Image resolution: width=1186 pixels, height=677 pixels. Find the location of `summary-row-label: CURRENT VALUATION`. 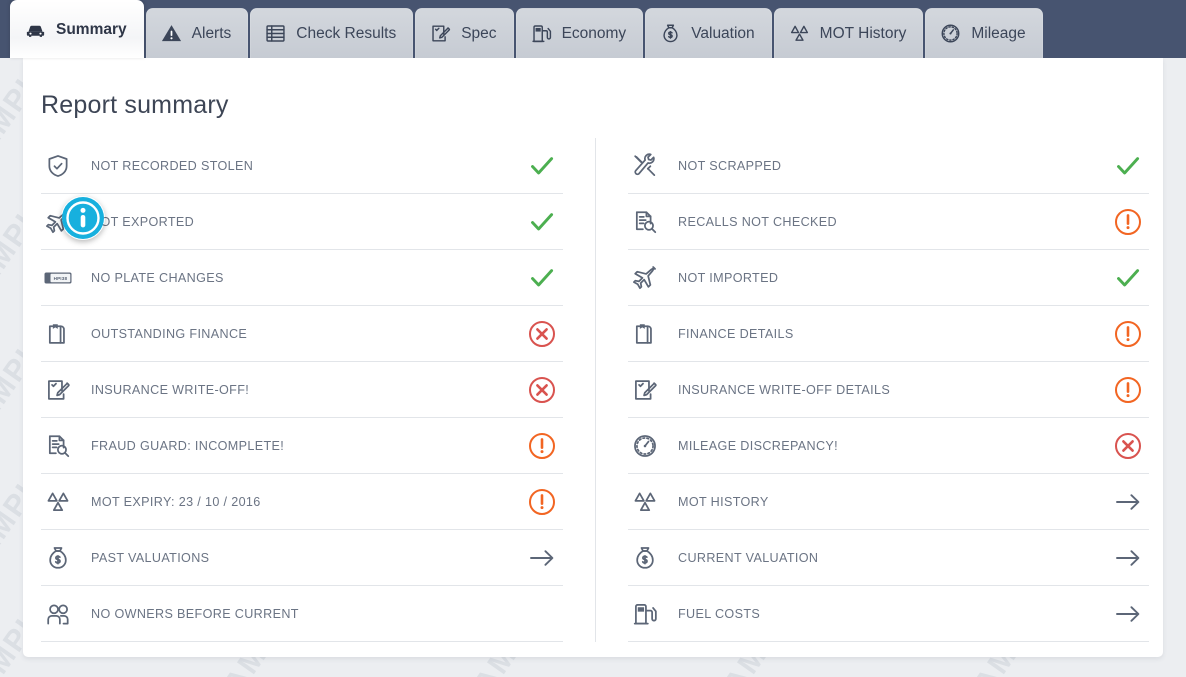

summary-row-label: CURRENT VALUATION is located at coordinates (748, 557).